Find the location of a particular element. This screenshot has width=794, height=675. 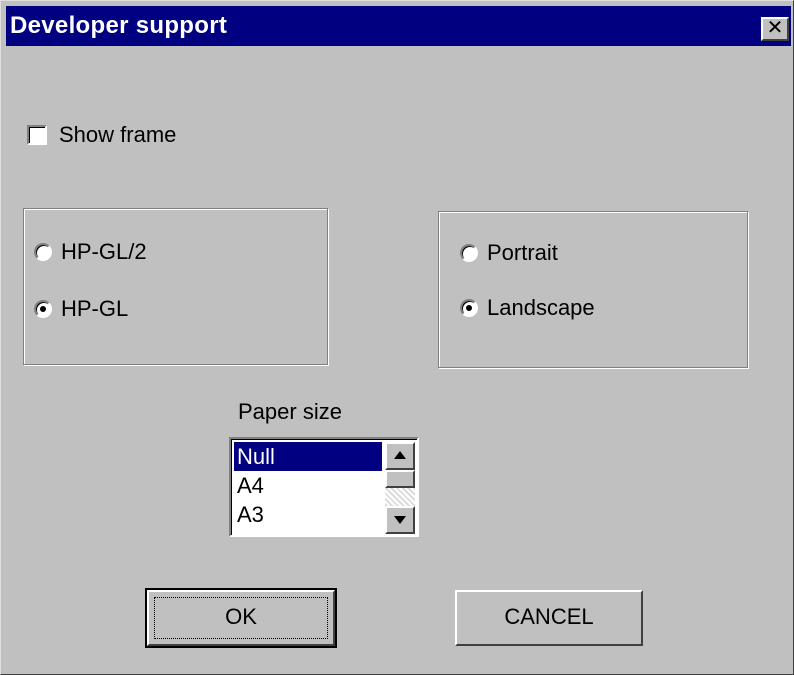

radio-hpgl-label: HP-GL is located at coordinates (95, 308).